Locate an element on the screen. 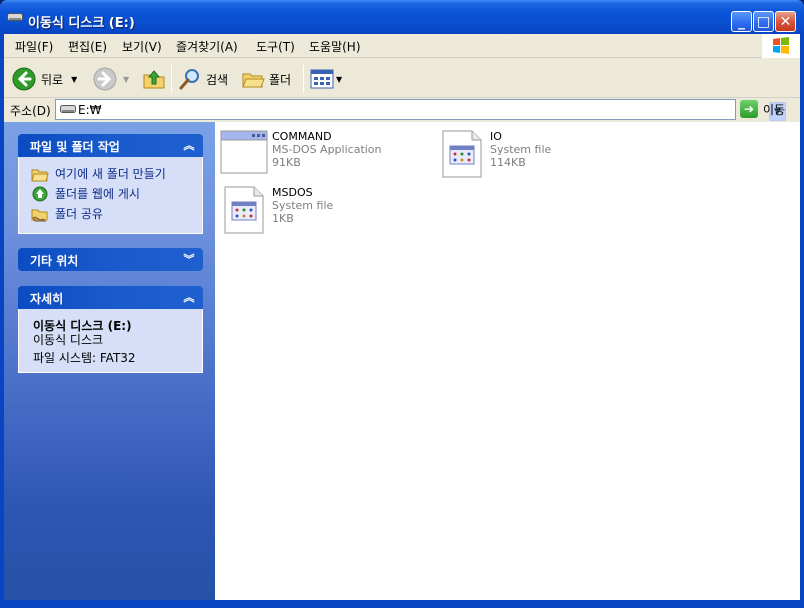 The height and width of the screenshot is (608, 804). go-arrow-icon: ➔ is located at coordinates (749, 109).